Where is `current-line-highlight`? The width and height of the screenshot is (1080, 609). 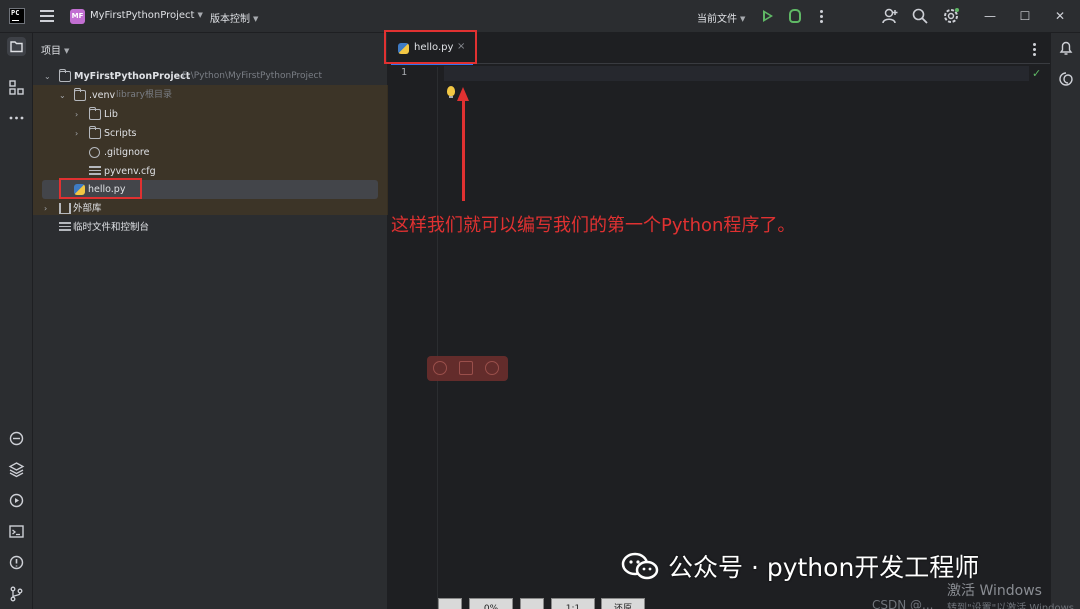
current-line-highlight is located at coordinates (736, 73).